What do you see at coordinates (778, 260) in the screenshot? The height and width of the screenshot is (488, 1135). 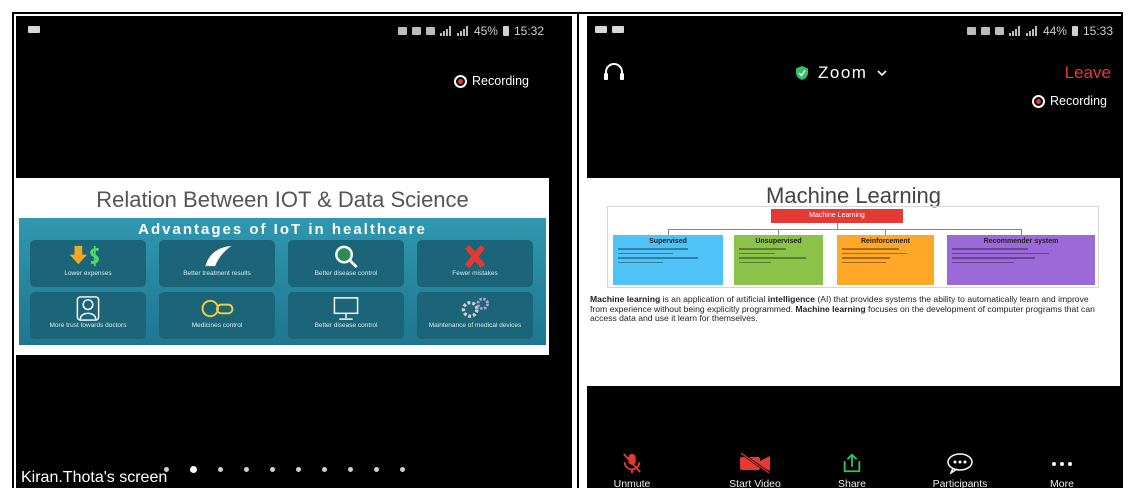 I see `branch-unsupervised: Unsupervised` at bounding box center [778, 260].